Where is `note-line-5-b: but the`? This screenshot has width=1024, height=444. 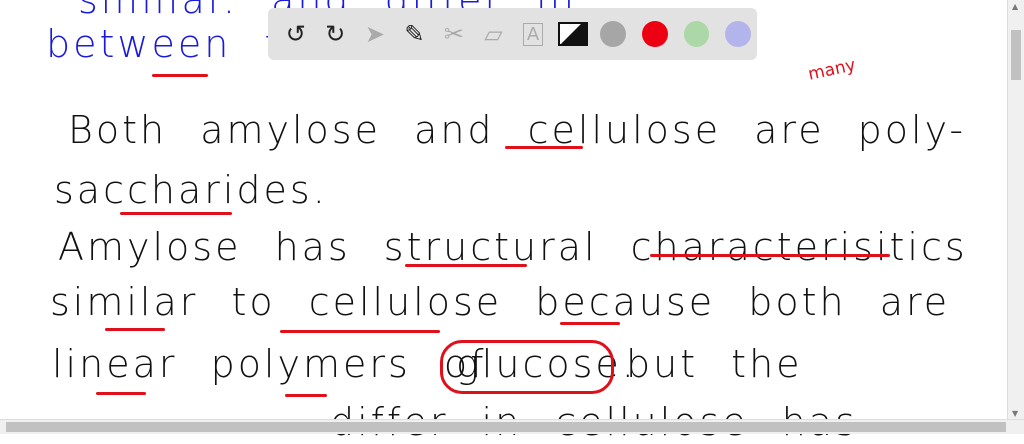
note-line-5-b: but the is located at coordinates (714, 364).